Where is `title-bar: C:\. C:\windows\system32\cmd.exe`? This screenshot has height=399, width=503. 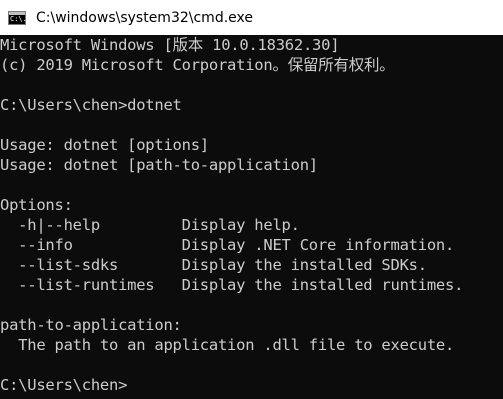 title-bar: C:\. C:\windows\system32\cmd.exe is located at coordinates (251, 17).